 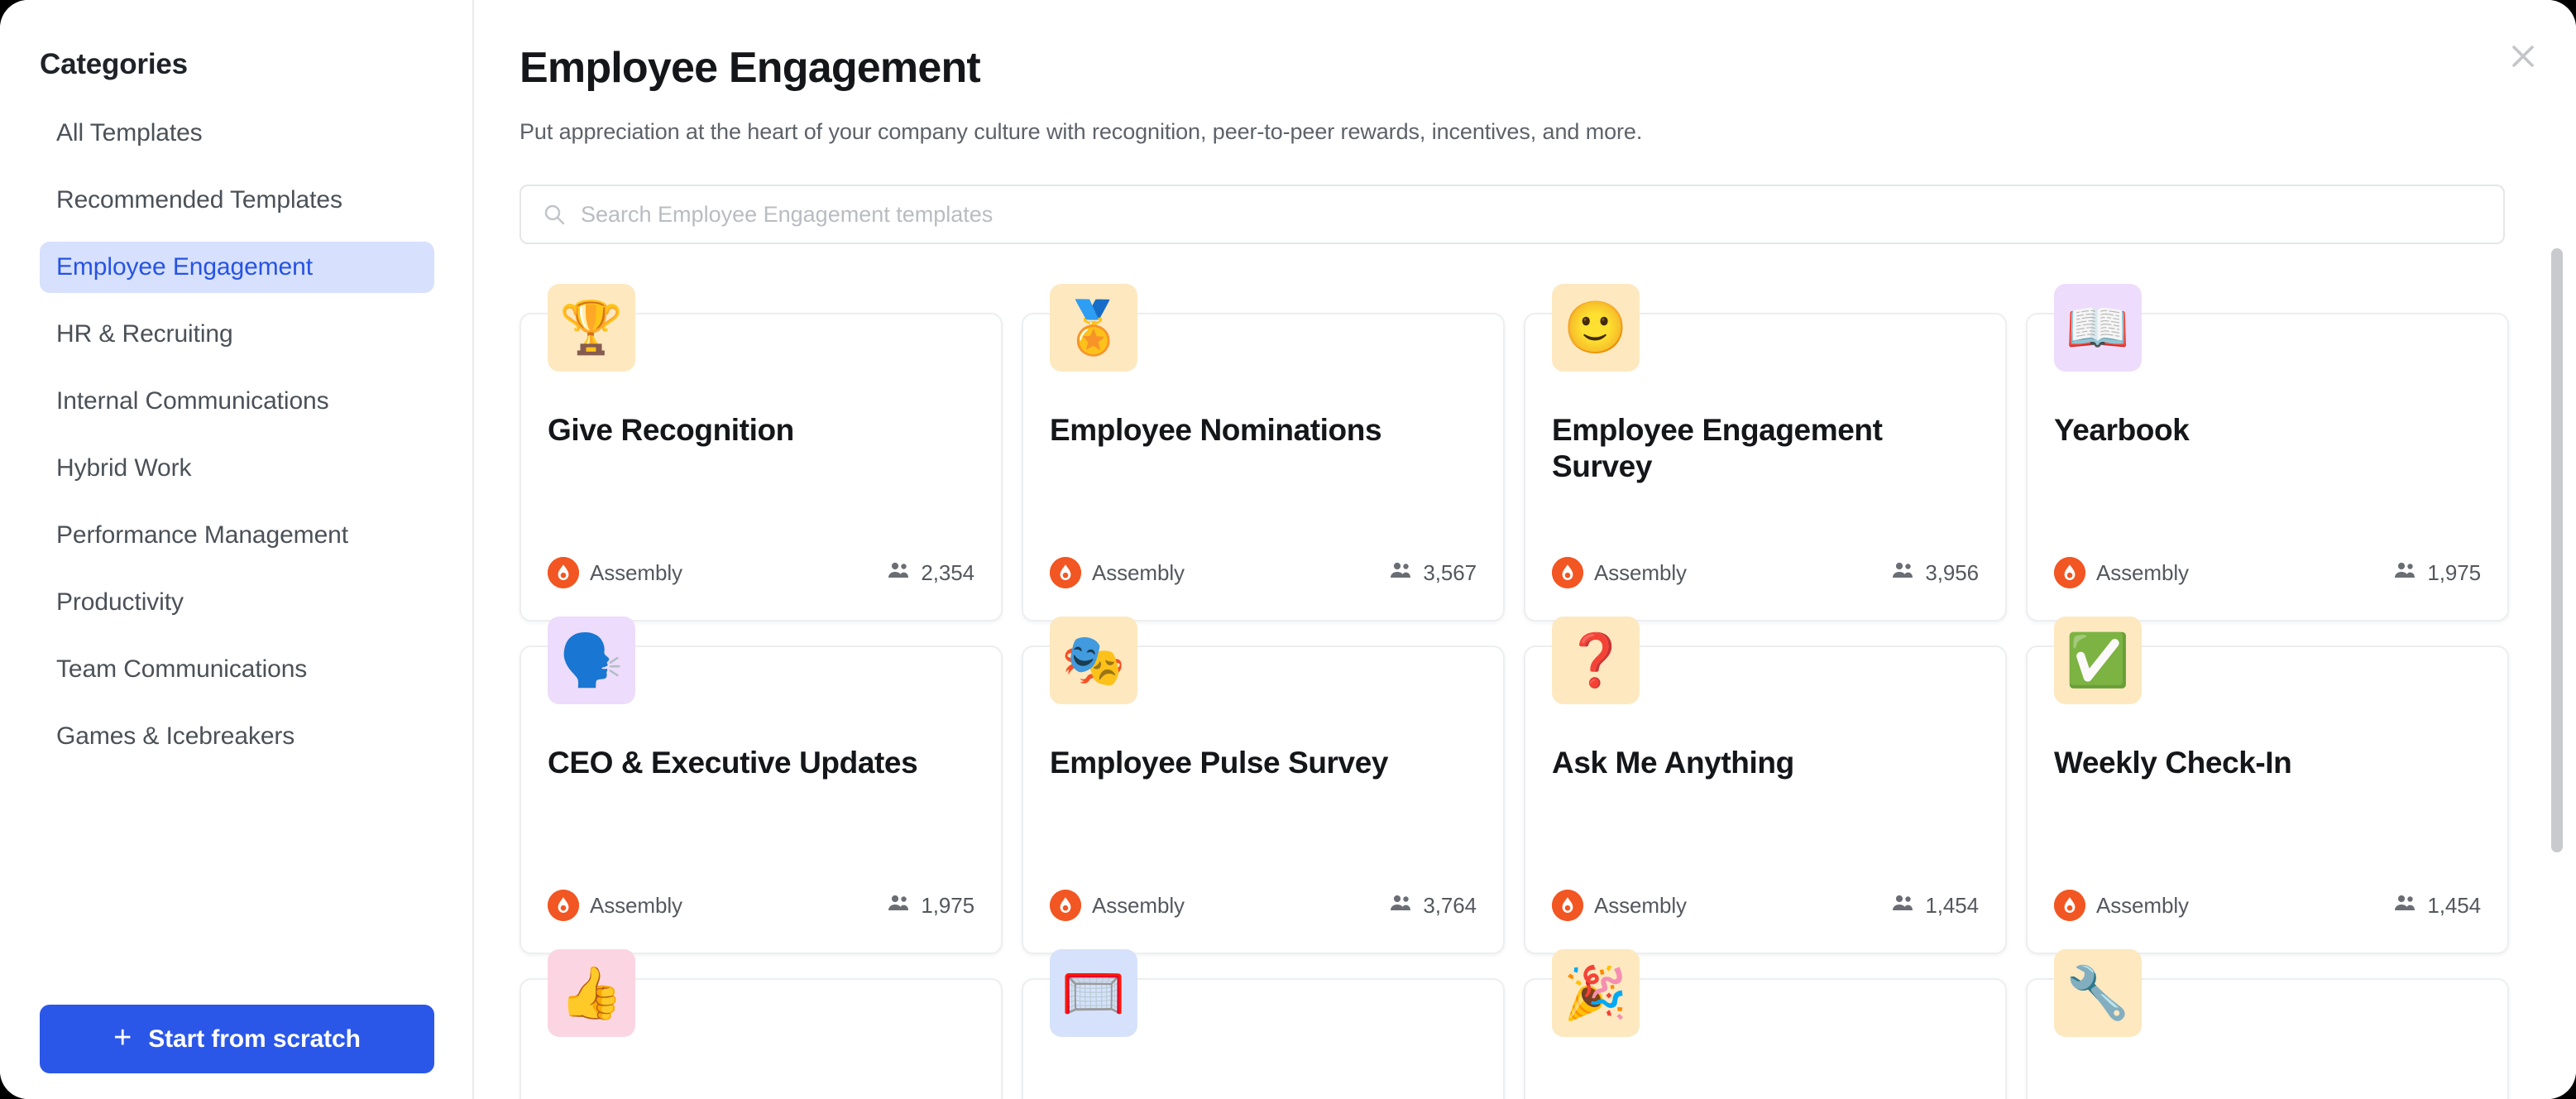 I want to click on sidebar-item-label: All Templates, so click(x=129, y=132).